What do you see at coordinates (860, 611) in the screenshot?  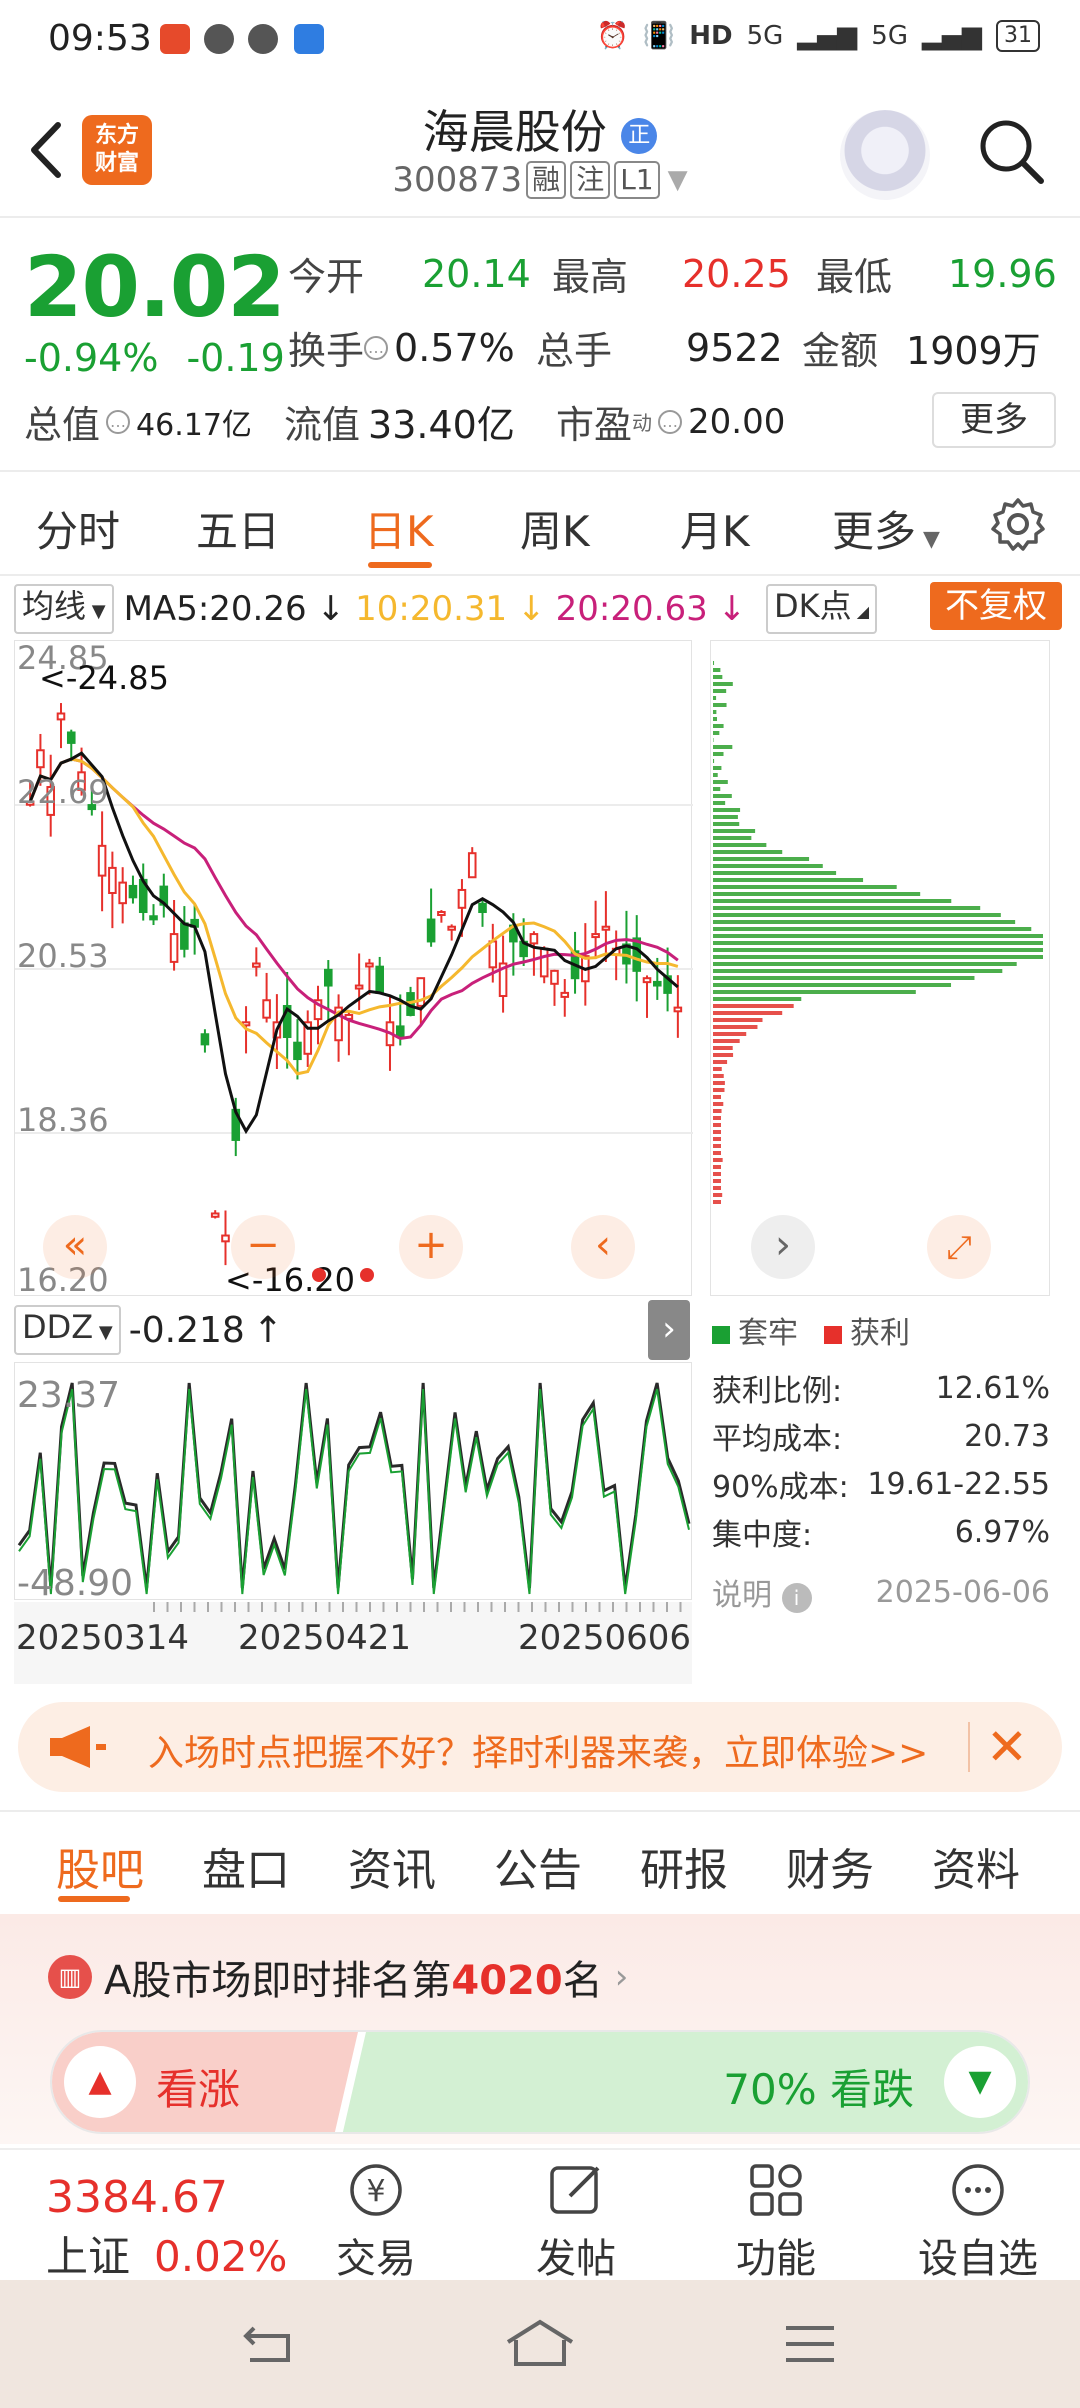 I see `corner-caret-icon: ◢` at bounding box center [860, 611].